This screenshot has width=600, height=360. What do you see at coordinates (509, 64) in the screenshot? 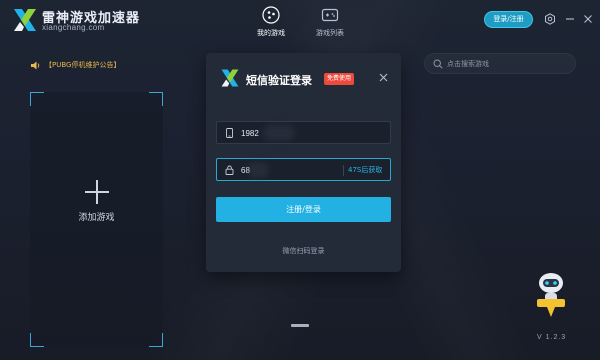
I see `search-input` at bounding box center [509, 64].